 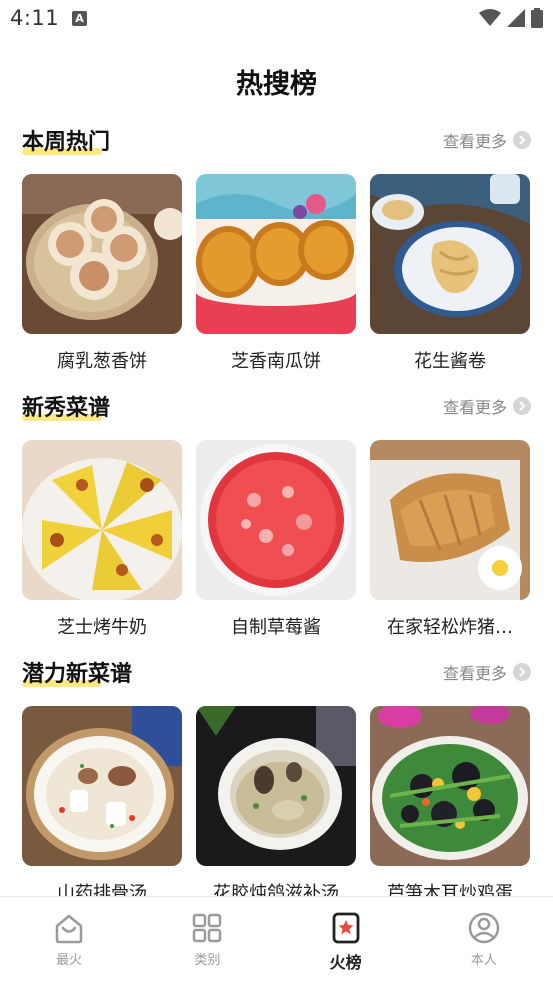 I want to click on section-title: 新秀菜谱, so click(x=66, y=408).